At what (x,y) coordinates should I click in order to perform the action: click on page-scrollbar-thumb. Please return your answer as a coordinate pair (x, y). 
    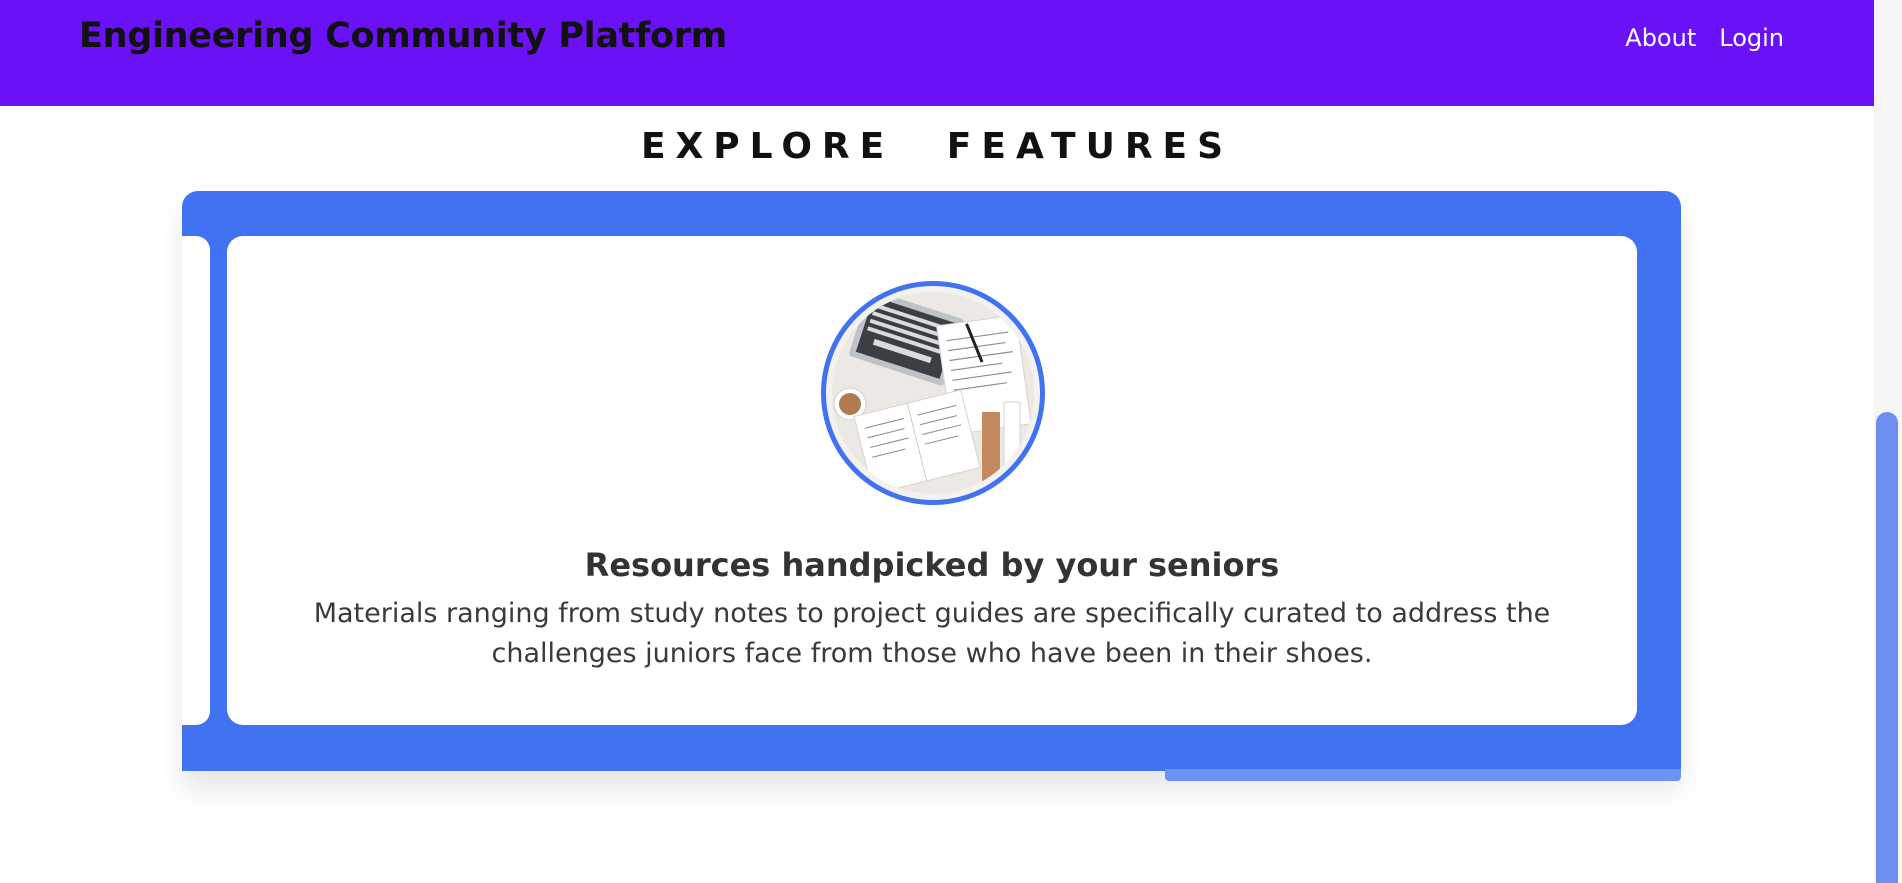
    Looking at the image, I should click on (1887, 647).